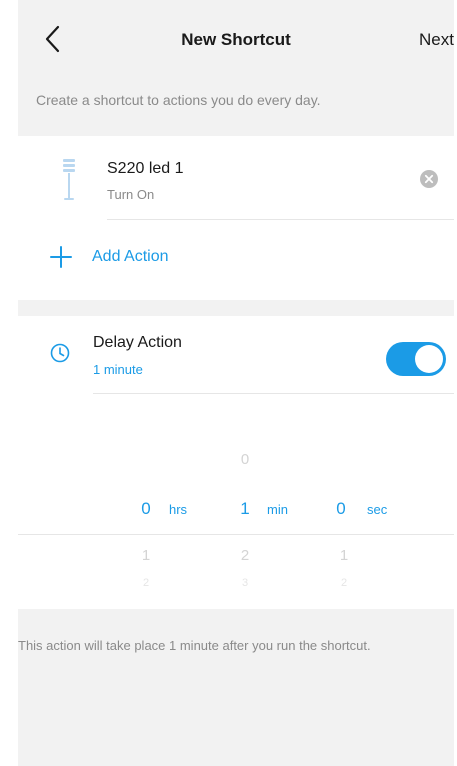  What do you see at coordinates (61, 257) in the screenshot?
I see `plus-icon` at bounding box center [61, 257].